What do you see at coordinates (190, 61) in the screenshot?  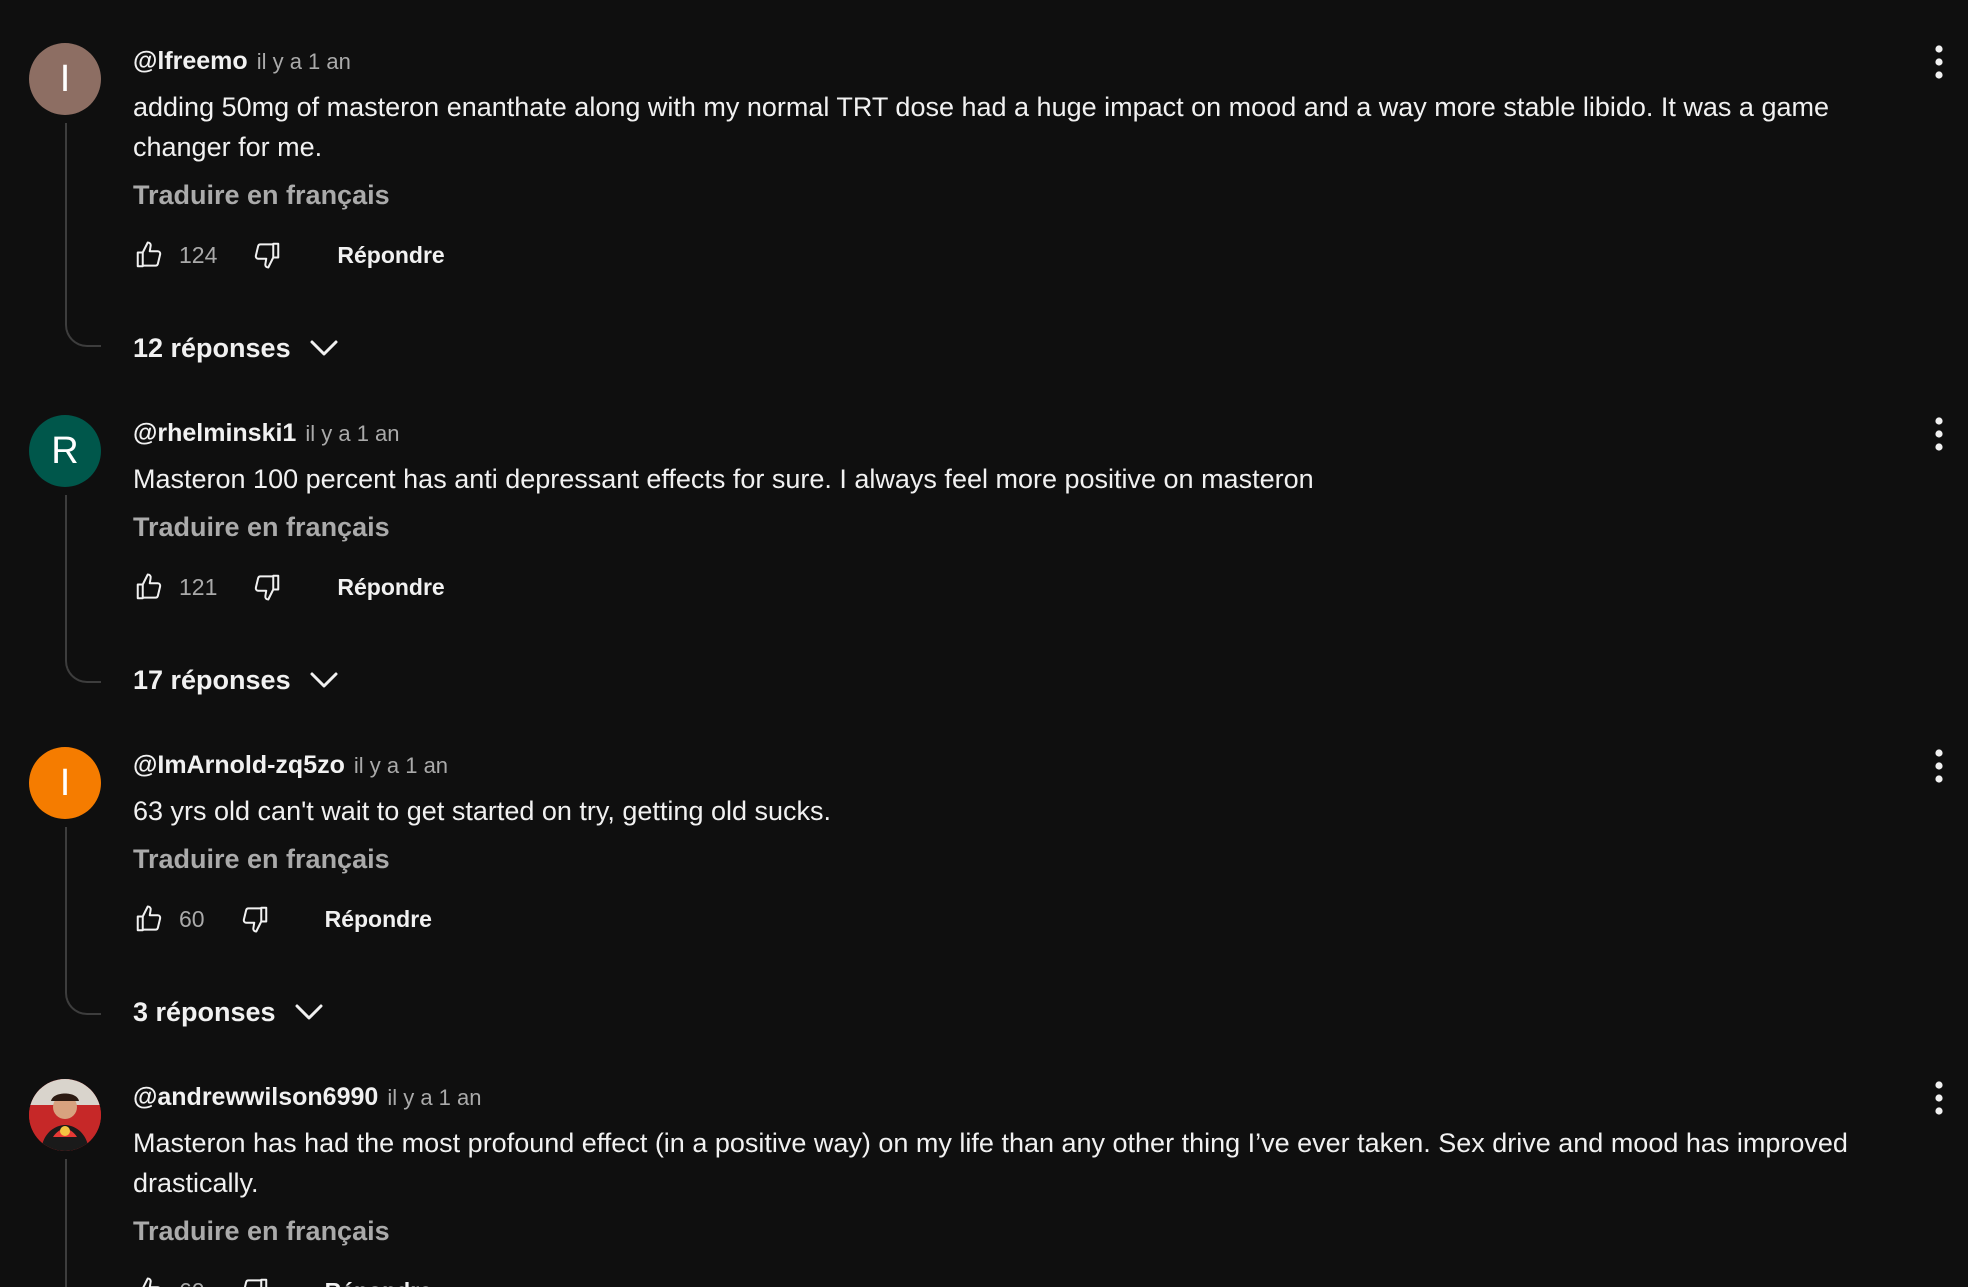 I see `comment-author: @lfreemo` at bounding box center [190, 61].